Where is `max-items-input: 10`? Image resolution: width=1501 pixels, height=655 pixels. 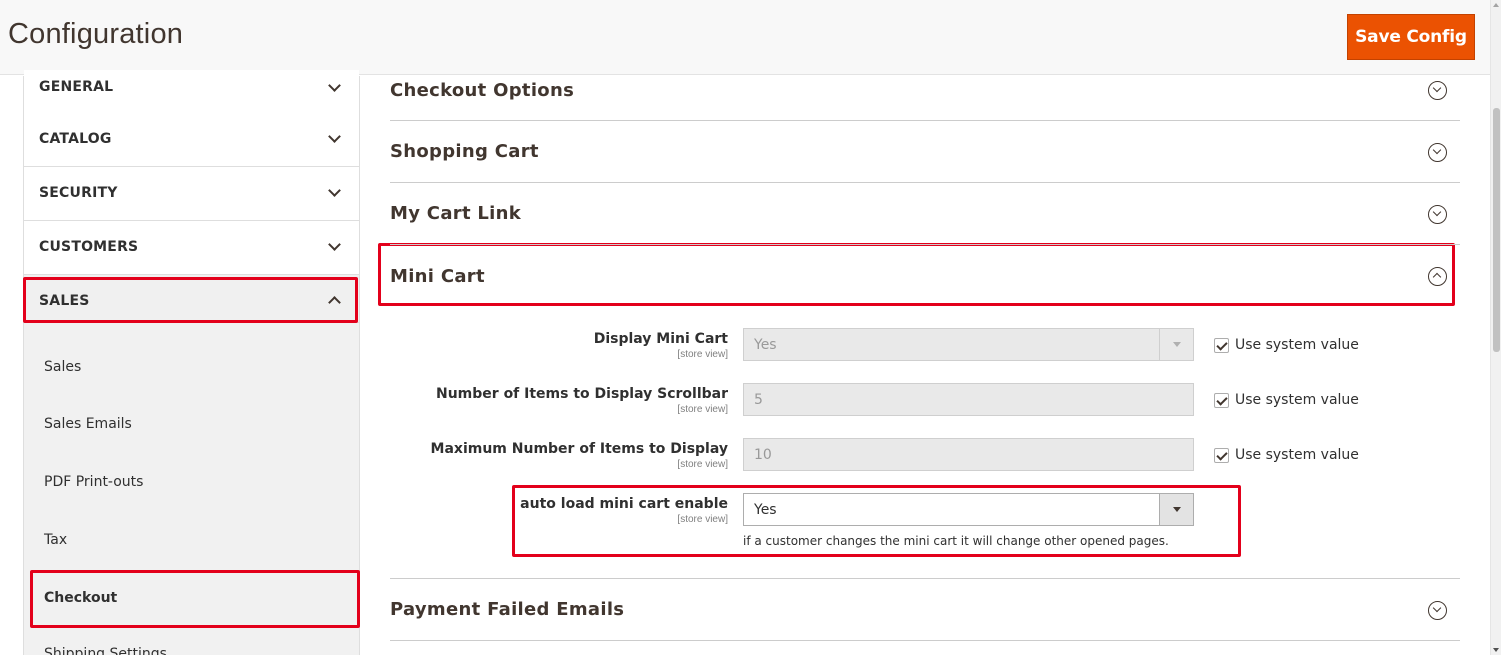 max-items-input: 10 is located at coordinates (968, 454).